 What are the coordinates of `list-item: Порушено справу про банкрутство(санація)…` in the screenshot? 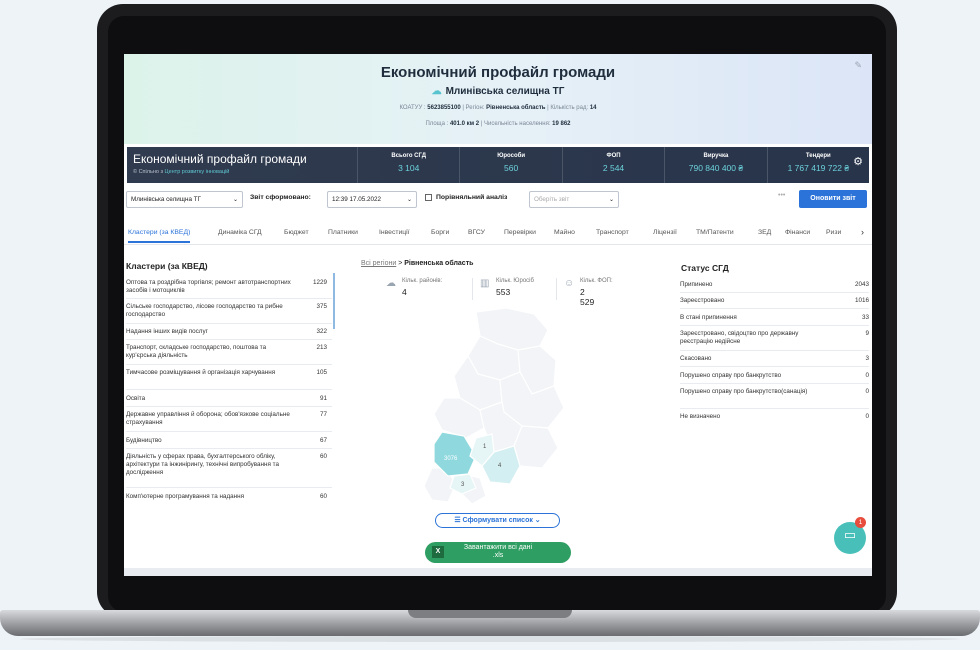 It's located at (774, 392).